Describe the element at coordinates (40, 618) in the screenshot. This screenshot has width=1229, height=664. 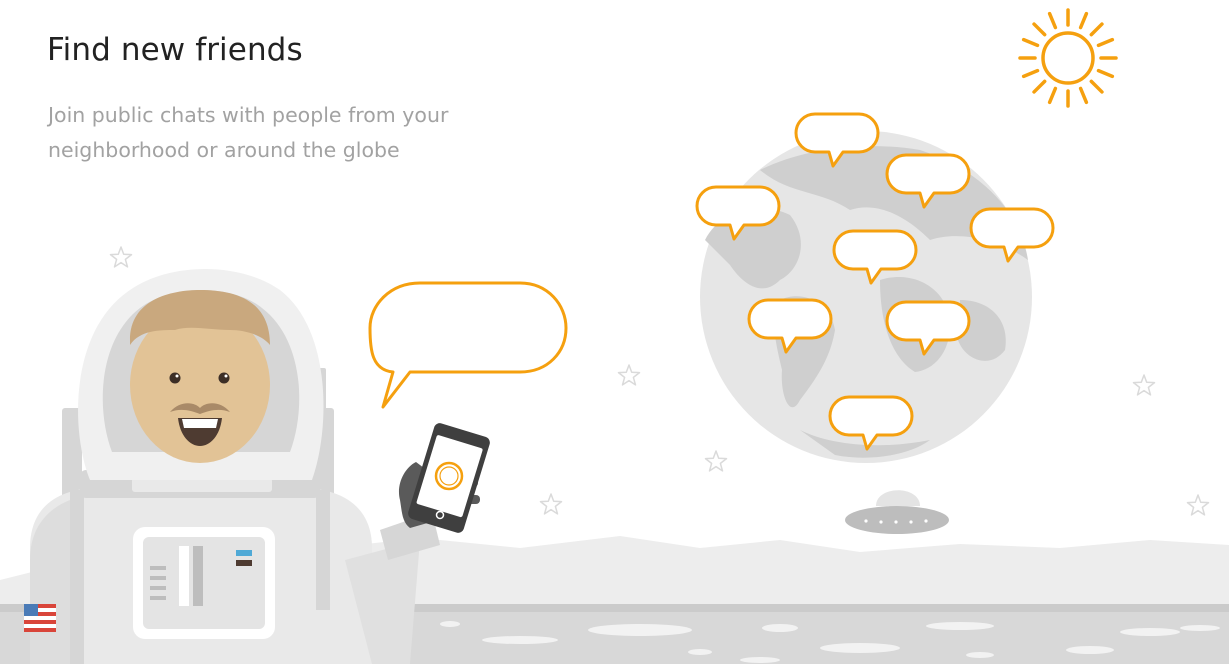
I see `us-flag-icon` at that location.